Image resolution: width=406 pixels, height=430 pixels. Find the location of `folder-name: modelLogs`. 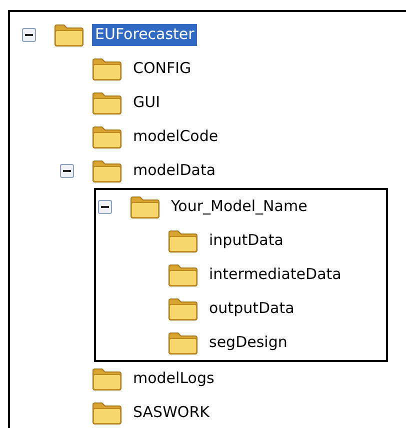

folder-name: modelLogs is located at coordinates (174, 379).